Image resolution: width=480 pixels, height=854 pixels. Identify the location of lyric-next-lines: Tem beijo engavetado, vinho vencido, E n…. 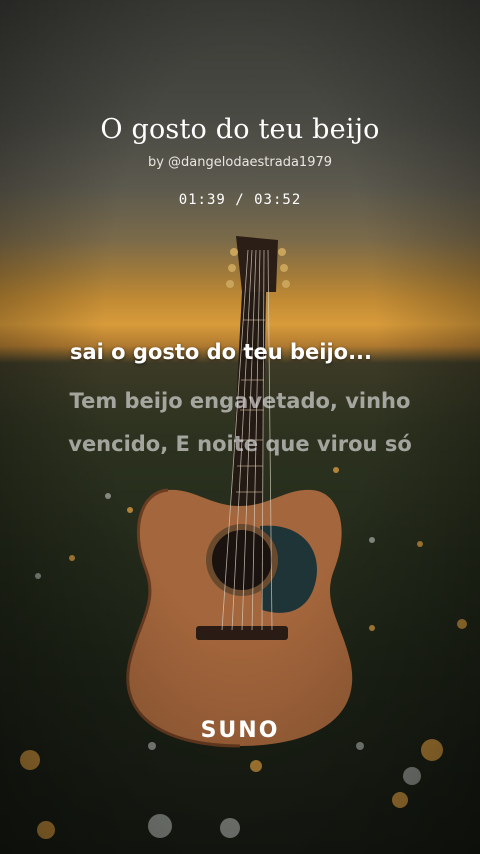
(240, 422).